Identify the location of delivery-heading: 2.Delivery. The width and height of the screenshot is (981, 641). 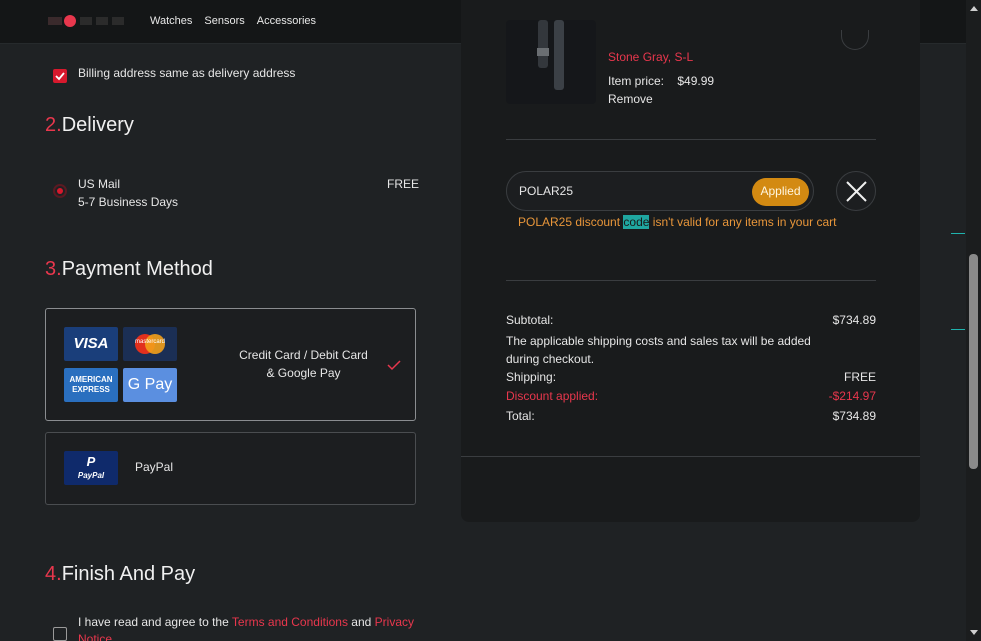
(89, 125).